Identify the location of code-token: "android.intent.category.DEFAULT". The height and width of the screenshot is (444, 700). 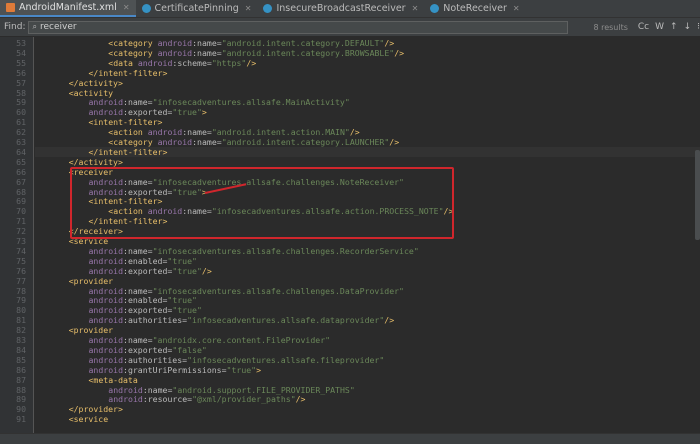
(303, 43).